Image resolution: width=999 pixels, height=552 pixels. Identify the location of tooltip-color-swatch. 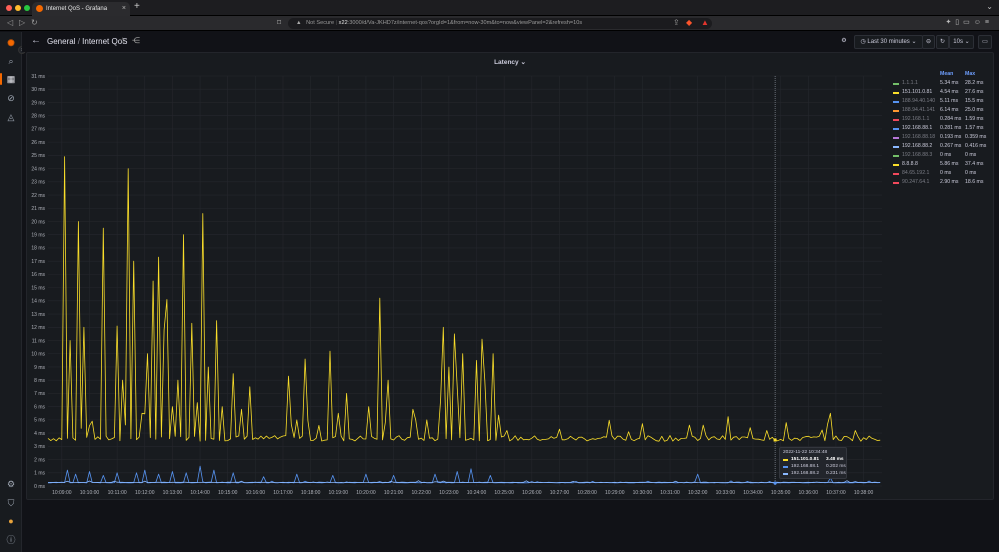
(785, 460).